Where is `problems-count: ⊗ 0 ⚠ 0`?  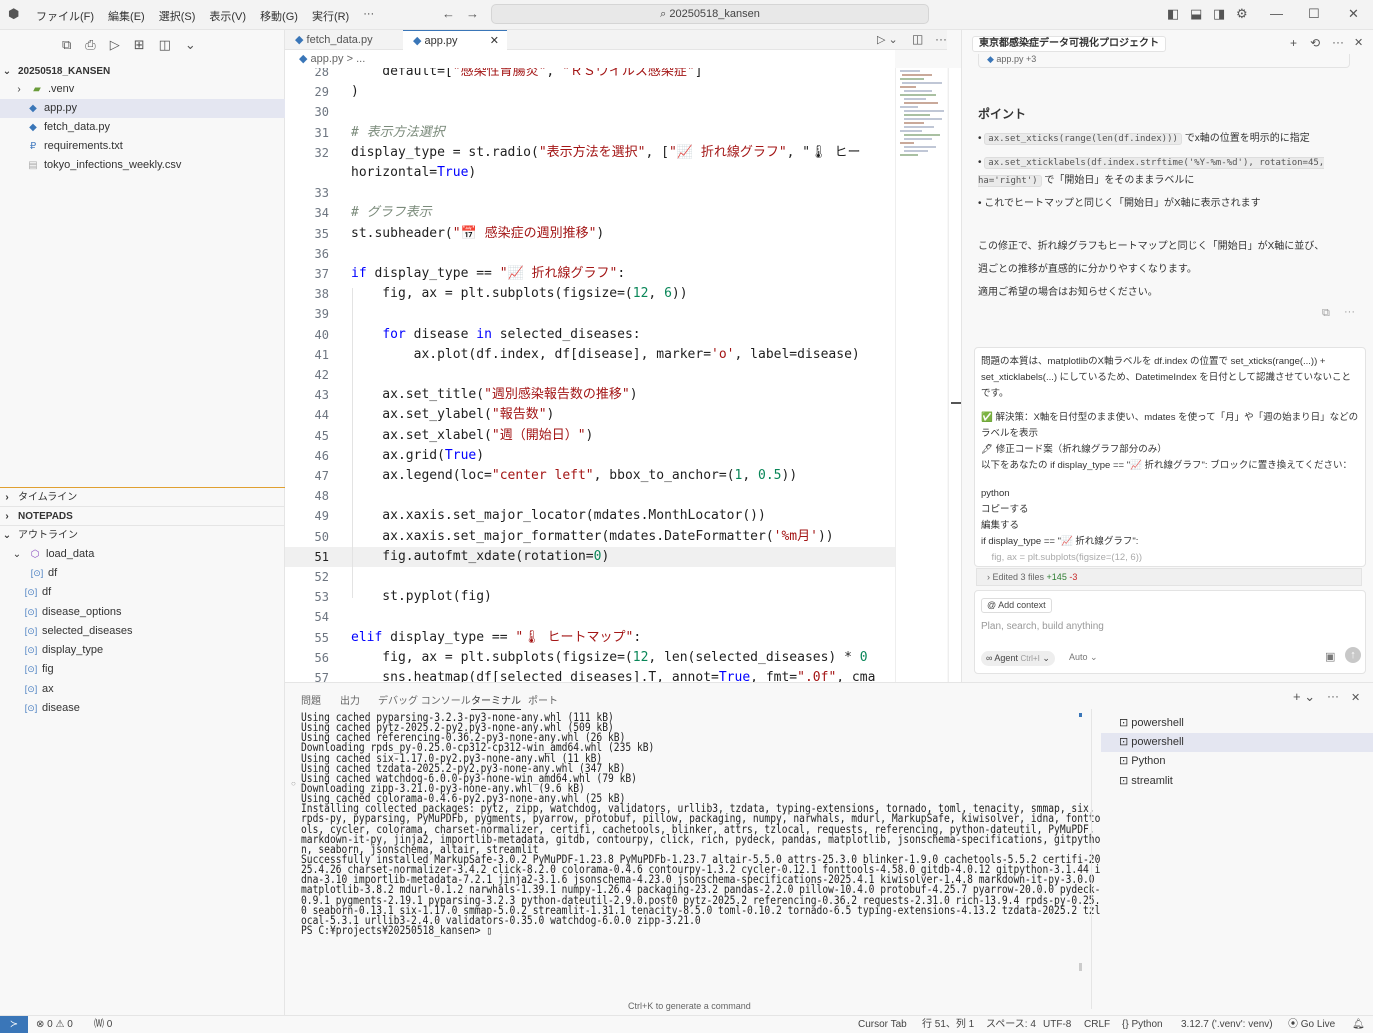 problems-count: ⊗ 0 ⚠ 0 is located at coordinates (54, 1024).